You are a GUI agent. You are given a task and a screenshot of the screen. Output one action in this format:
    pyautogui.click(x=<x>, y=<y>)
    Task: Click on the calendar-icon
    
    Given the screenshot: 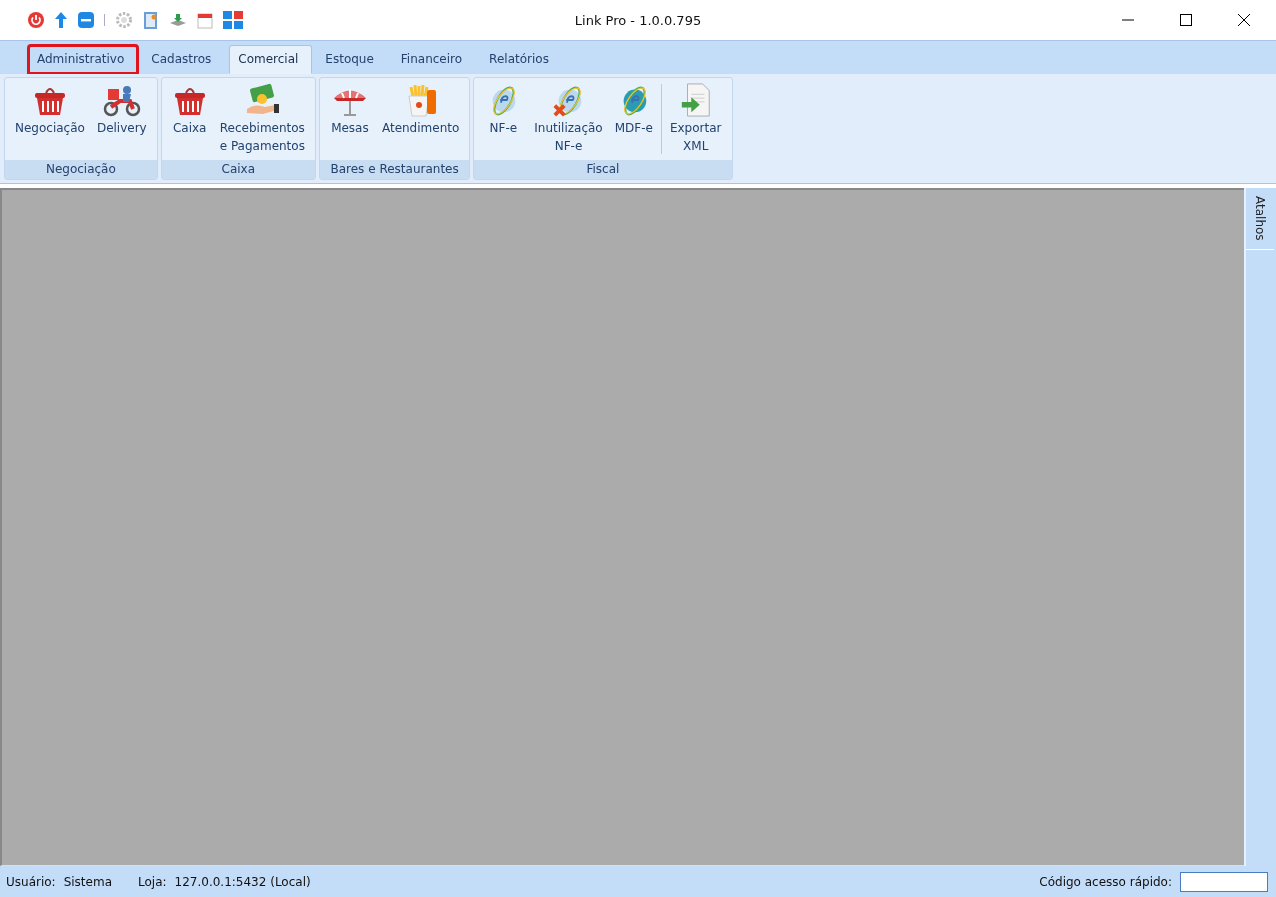 What is the action you would take?
    pyautogui.click(x=205, y=20)
    